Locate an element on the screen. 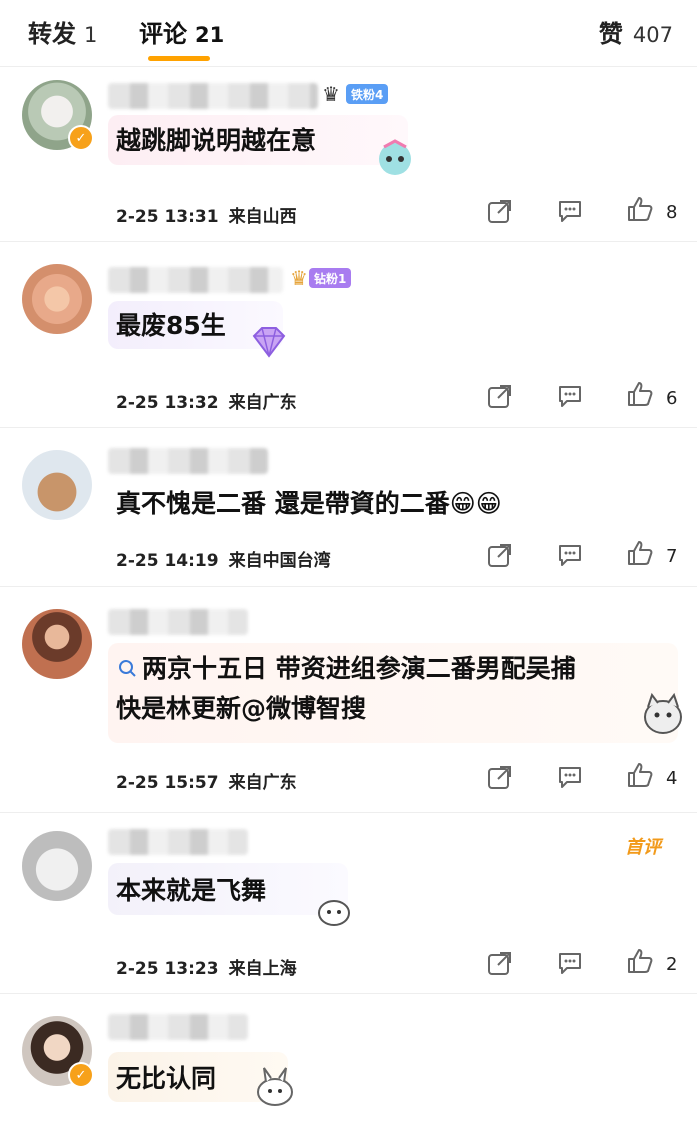  first-comment-tag: 首评 is located at coordinates (643, 847).